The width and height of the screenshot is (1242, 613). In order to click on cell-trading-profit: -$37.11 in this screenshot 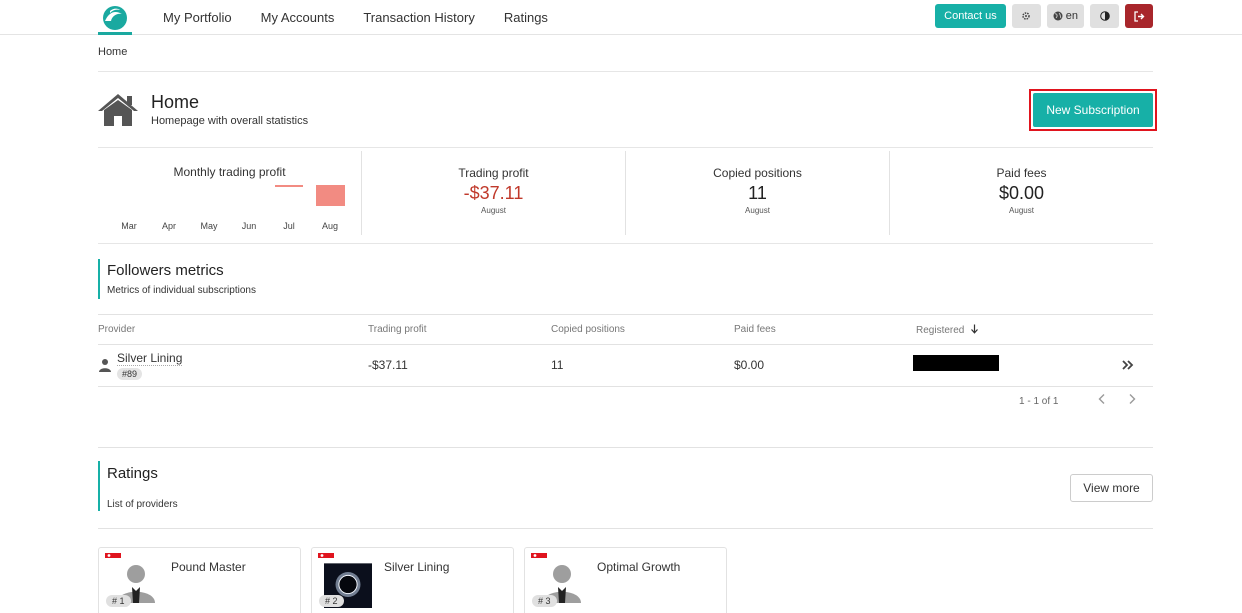, I will do `click(388, 365)`.